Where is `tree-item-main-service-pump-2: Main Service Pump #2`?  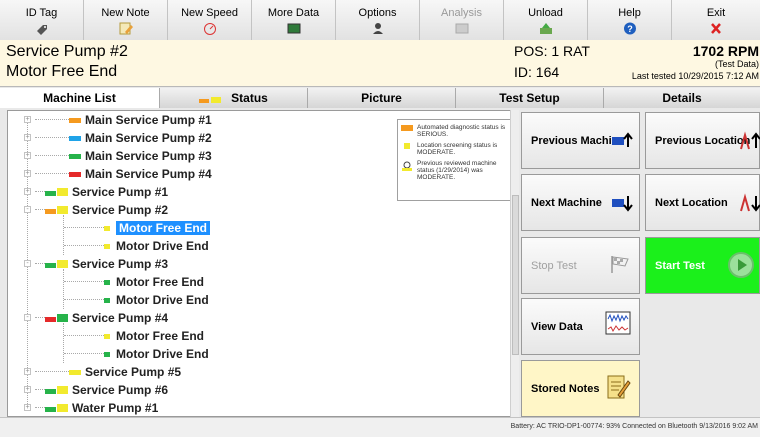
tree-item-main-service-pump-2: Main Service Pump #2 is located at coordinates (140, 138).